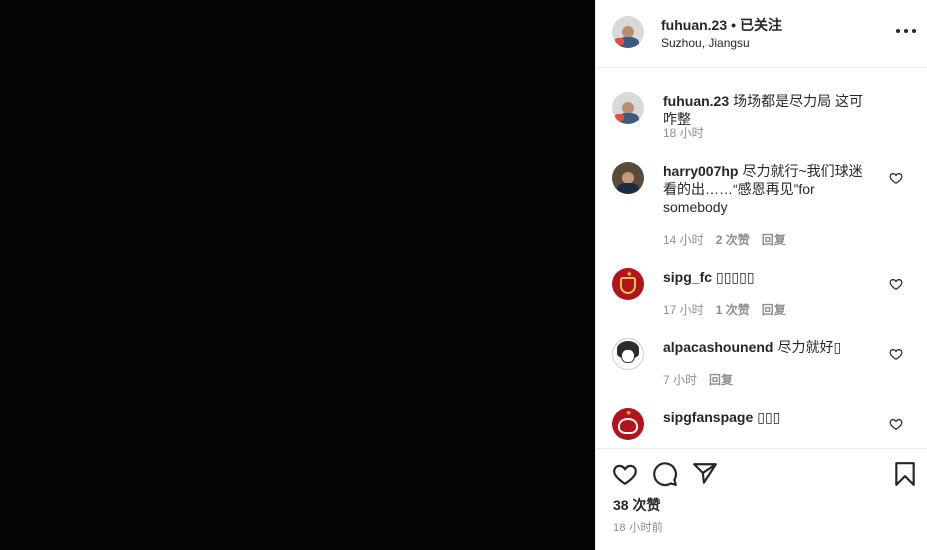 Image resolution: width=927 pixels, height=550 pixels. I want to click on comment-body: ▯▯▯, so click(769, 417).